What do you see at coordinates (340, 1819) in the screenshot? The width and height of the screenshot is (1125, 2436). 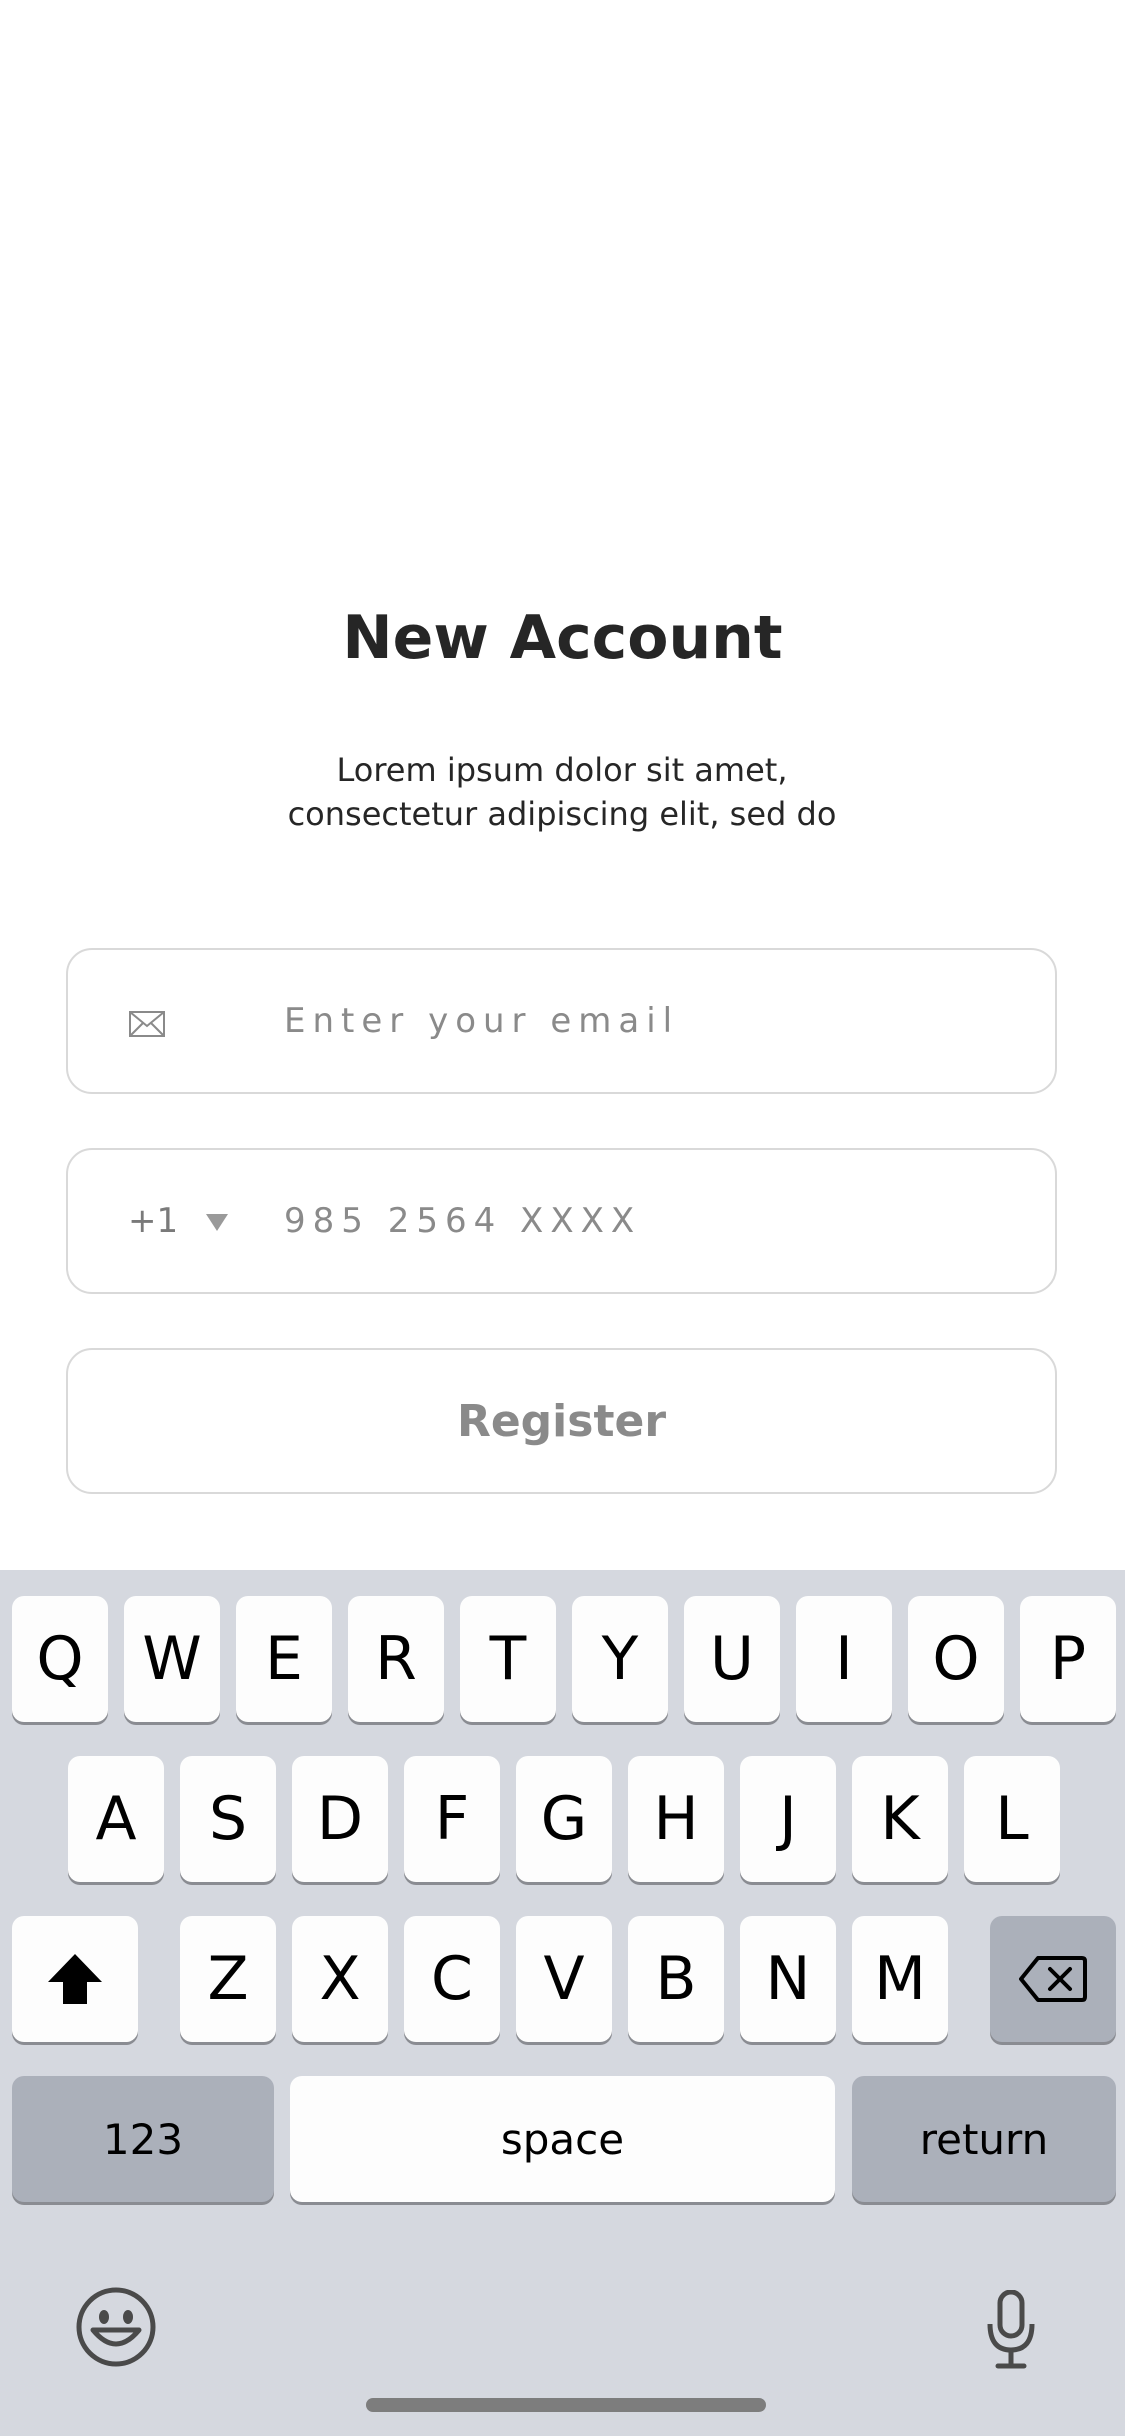 I see `key-d: D` at bounding box center [340, 1819].